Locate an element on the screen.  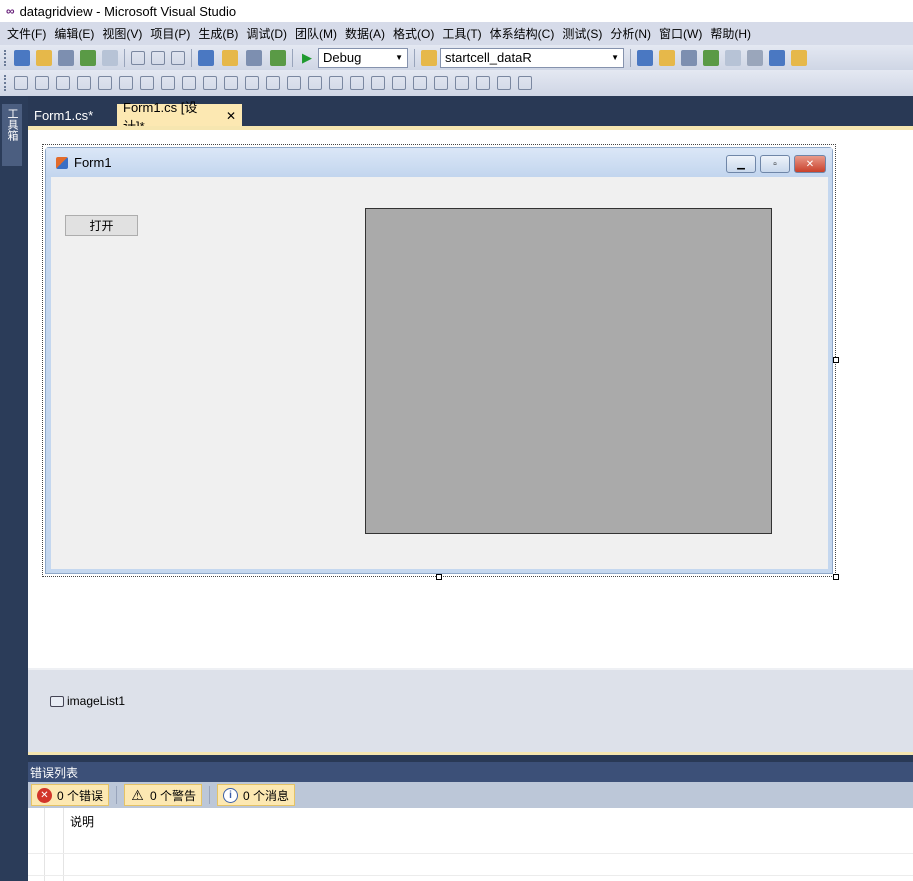
add-item-icon is located at coordinates (44, 57).